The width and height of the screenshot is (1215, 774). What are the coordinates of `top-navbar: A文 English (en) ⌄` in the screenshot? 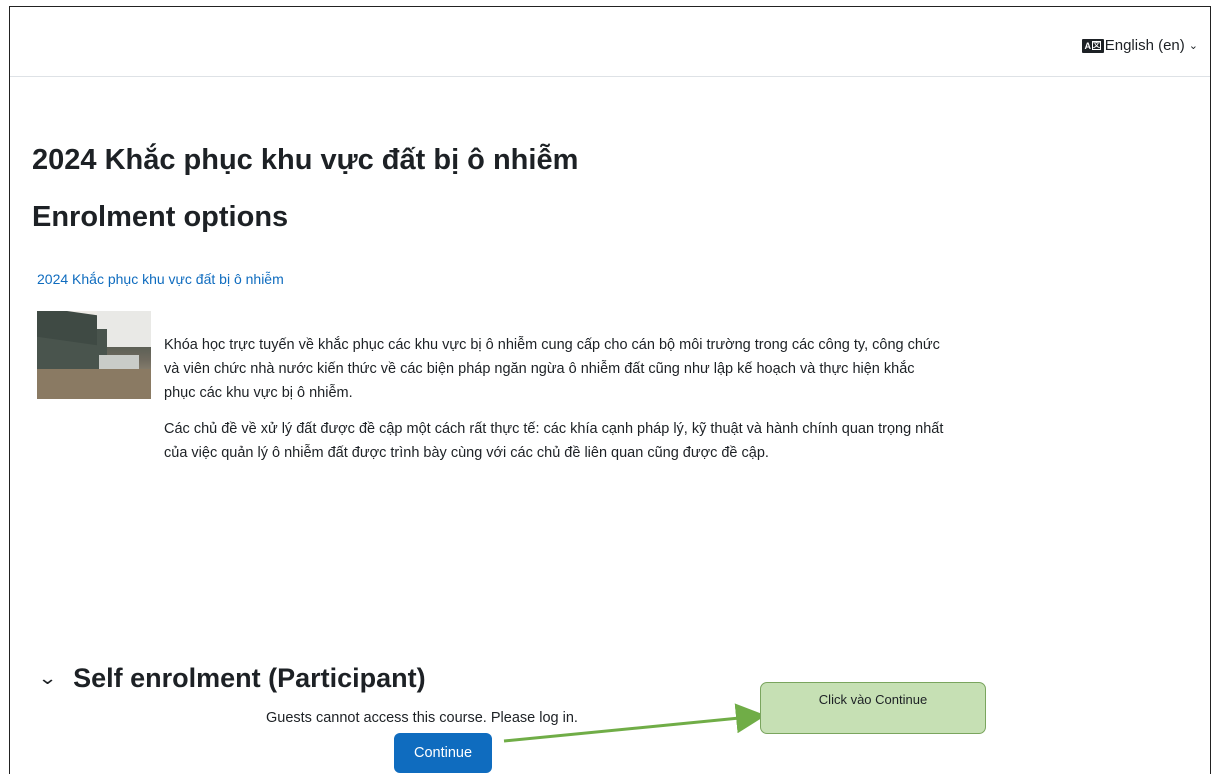 It's located at (610, 42).